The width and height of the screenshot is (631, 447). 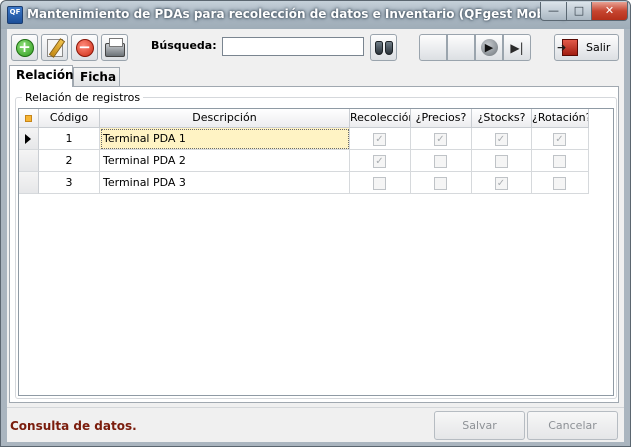 What do you see at coordinates (83, 97) in the screenshot?
I see `group-title: Relación de registros` at bounding box center [83, 97].